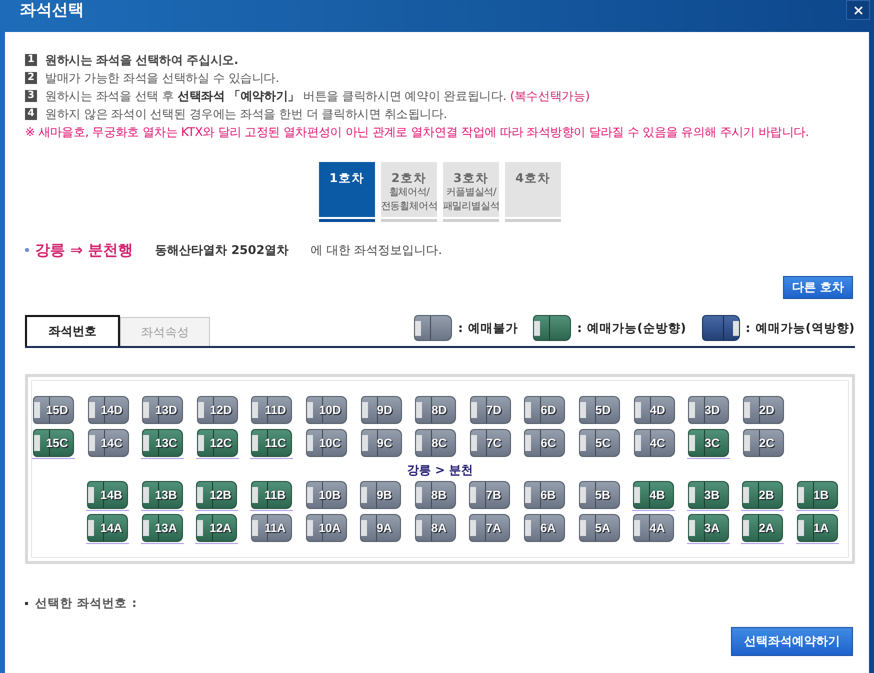  What do you see at coordinates (162, 411) in the screenshot?
I see `seat-button: 13D` at bounding box center [162, 411].